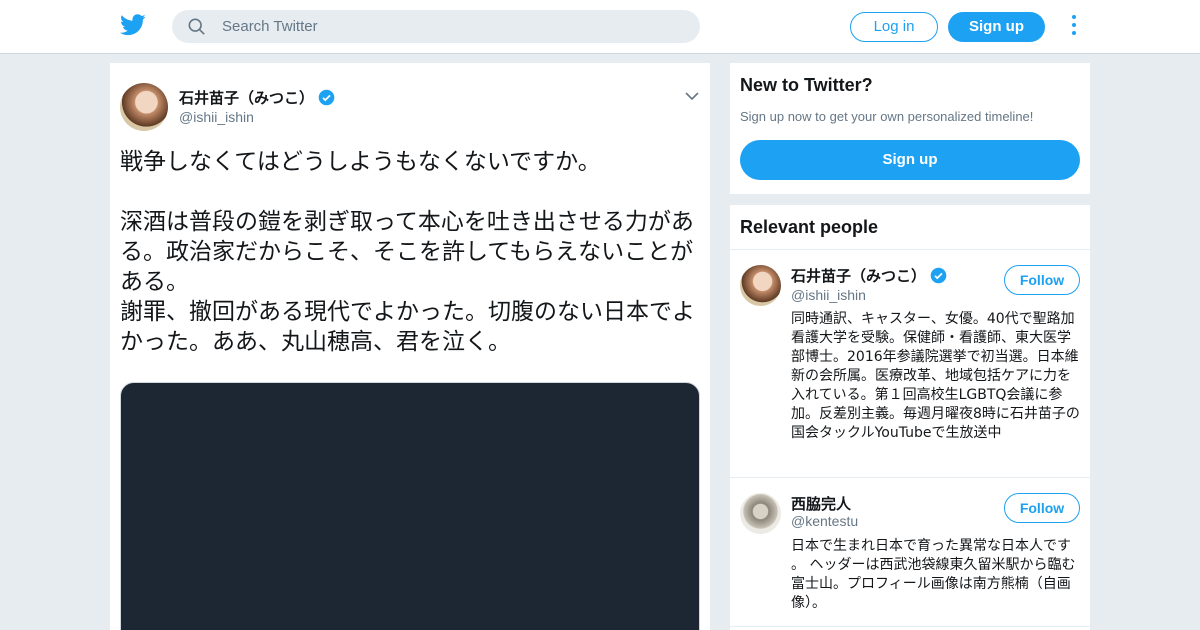 The image size is (1200, 630). I want to click on tweet-author-name-text: 石井苗子（みつこ）, so click(247, 98).